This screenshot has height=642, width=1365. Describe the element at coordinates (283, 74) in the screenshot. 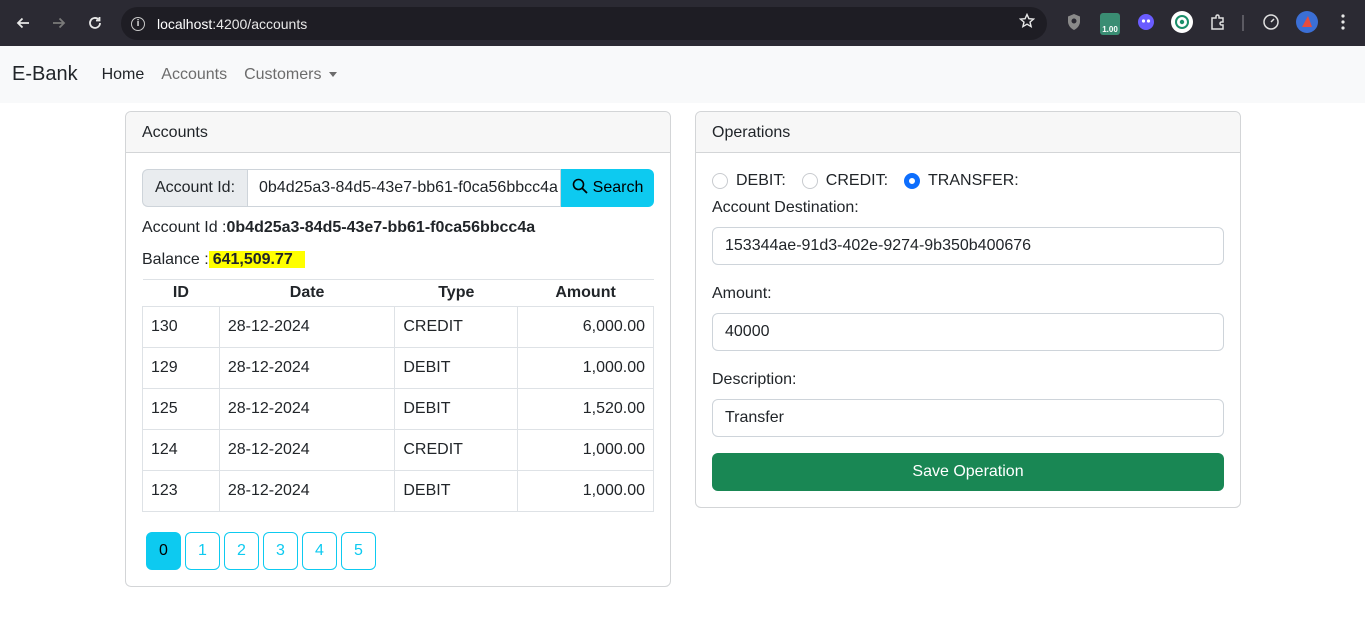

I see `nav-customers-label: Customers` at that location.